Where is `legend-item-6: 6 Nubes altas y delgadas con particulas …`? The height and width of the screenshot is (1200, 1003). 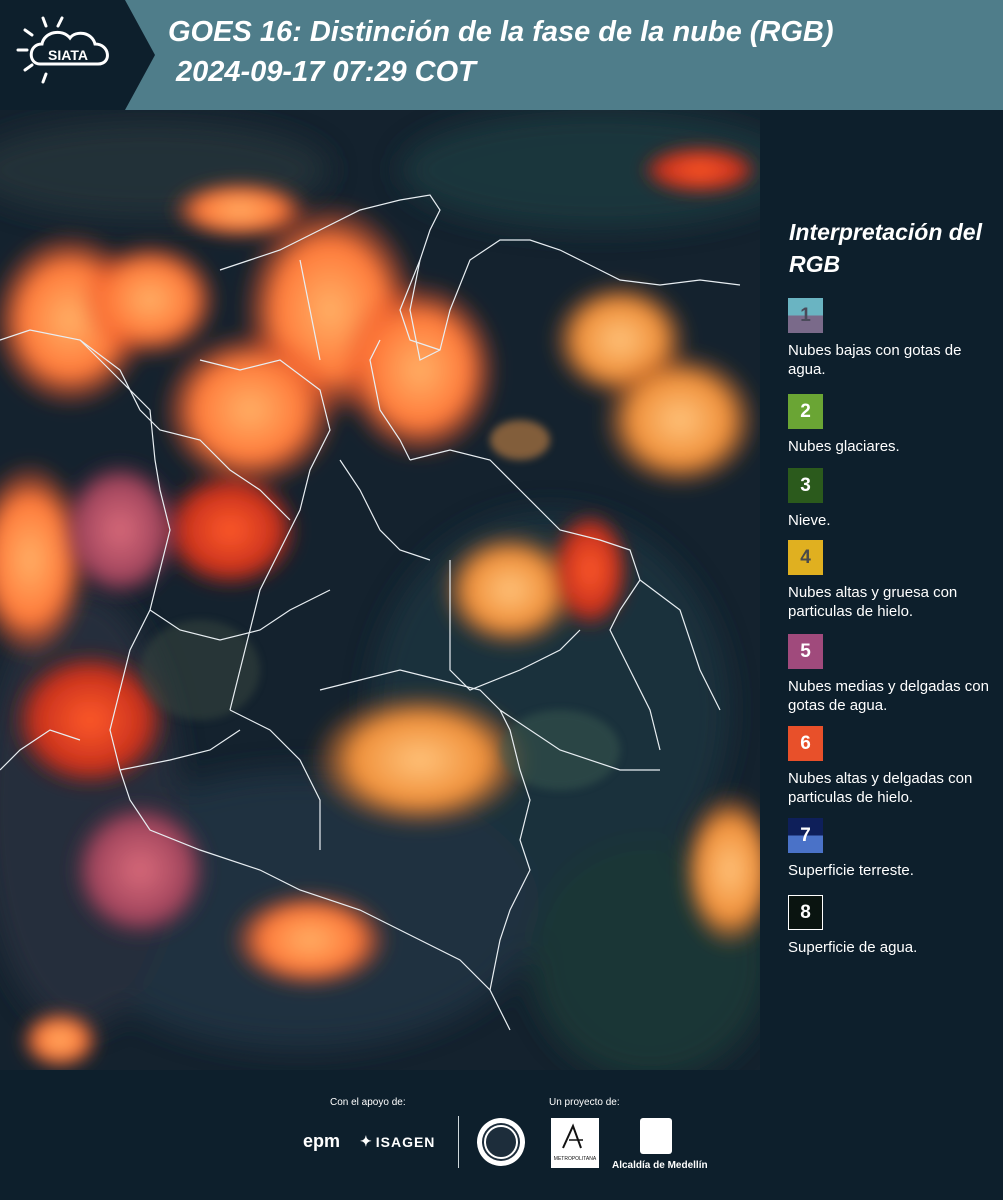
legend-item-6: 6 Nubes altas y delgadas con particulas … is located at coordinates (894, 766).